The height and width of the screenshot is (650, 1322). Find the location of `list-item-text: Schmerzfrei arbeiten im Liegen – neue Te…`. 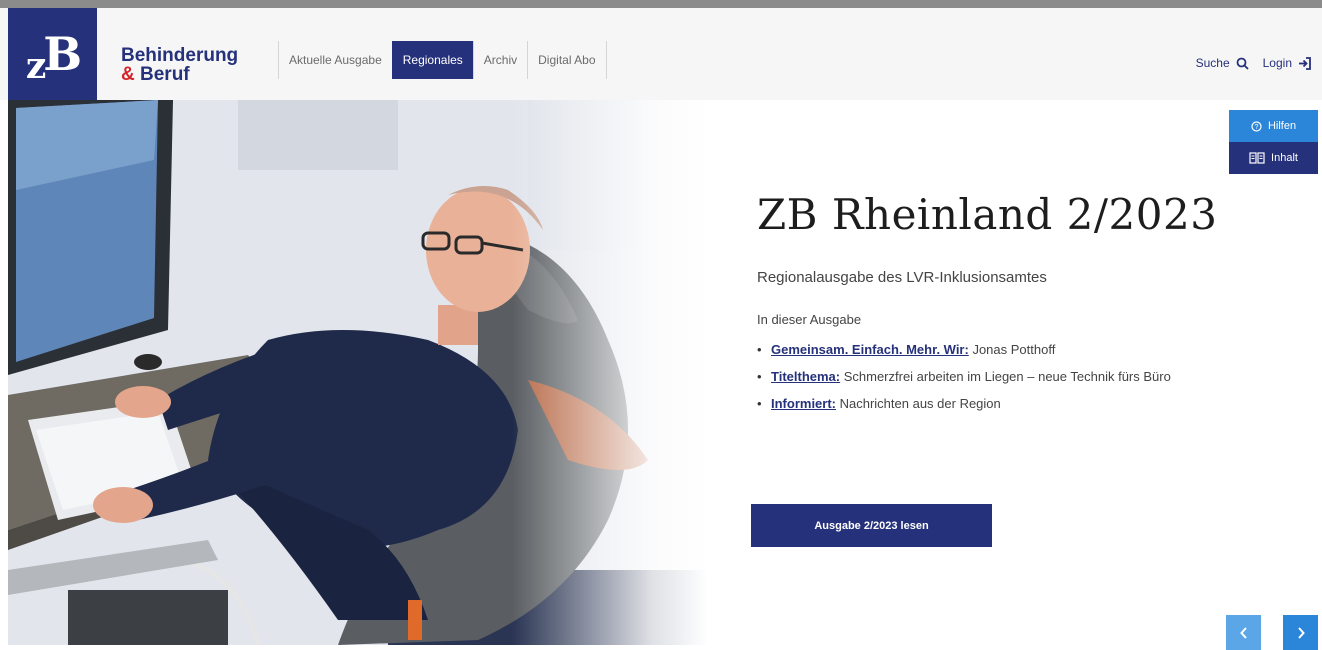

list-item-text: Schmerzfrei arbeiten im Liegen – neue Te… is located at coordinates (1005, 376).